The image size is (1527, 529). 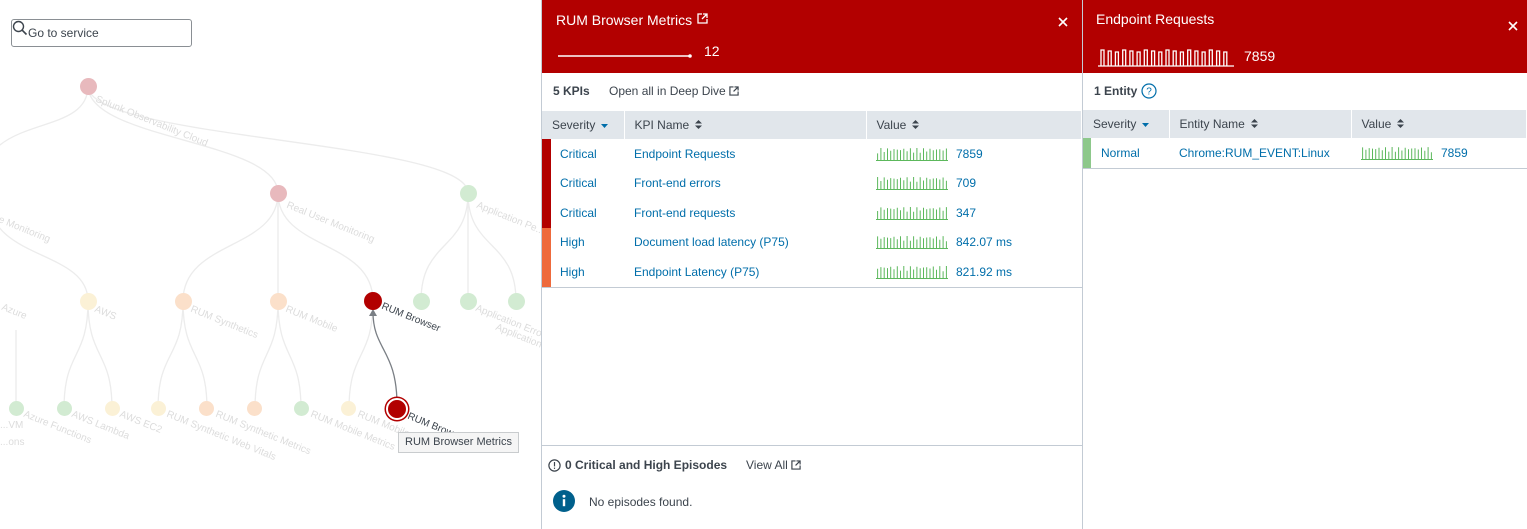 What do you see at coordinates (516, 301) in the screenshot?
I see `tree-node-application-rate` at bounding box center [516, 301].